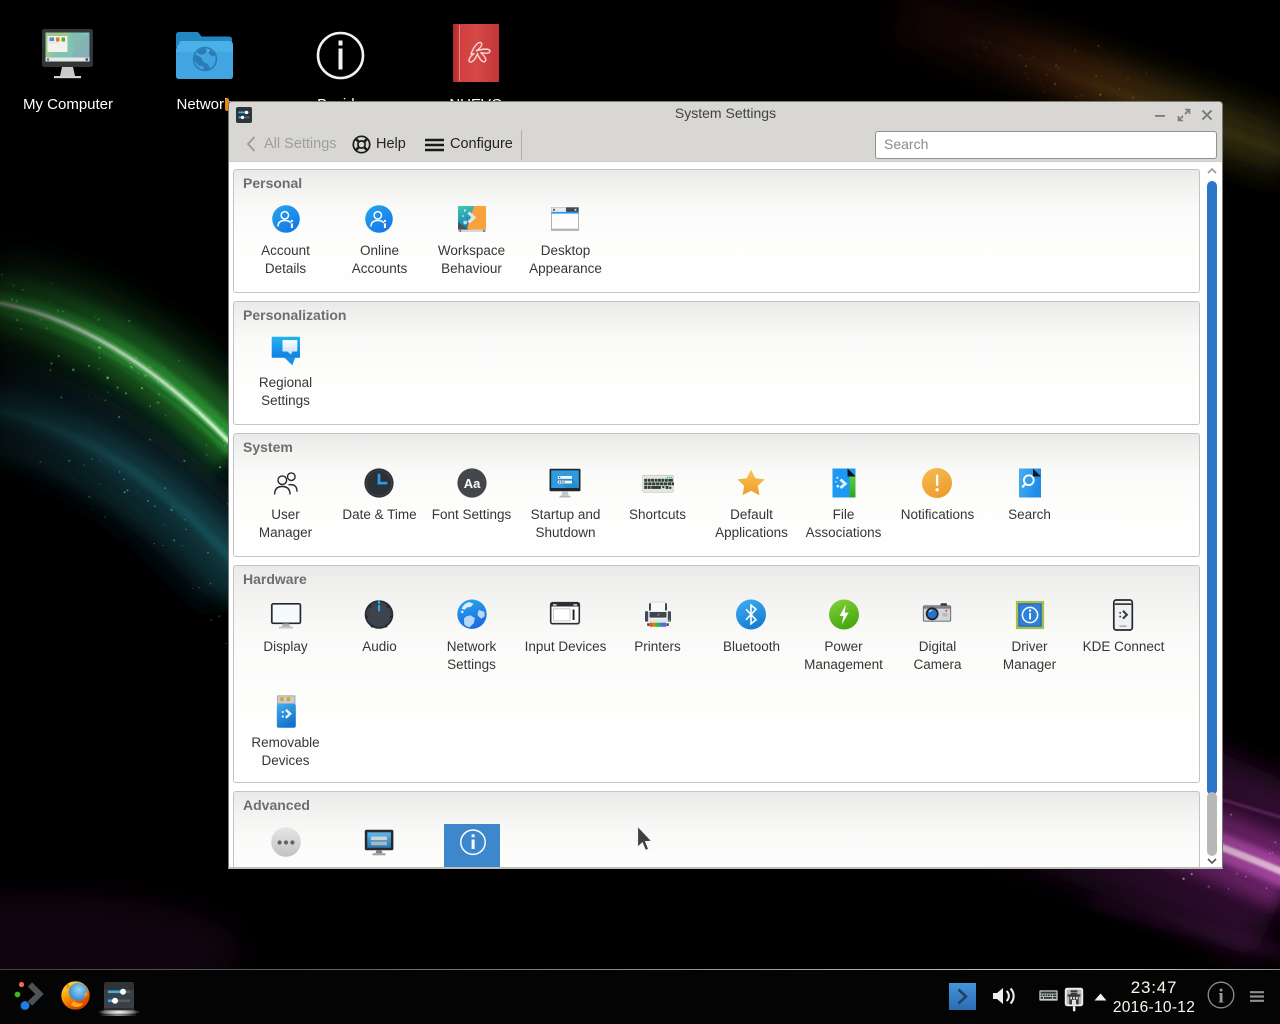  I want to click on svg-text: i, so click(1221, 997).